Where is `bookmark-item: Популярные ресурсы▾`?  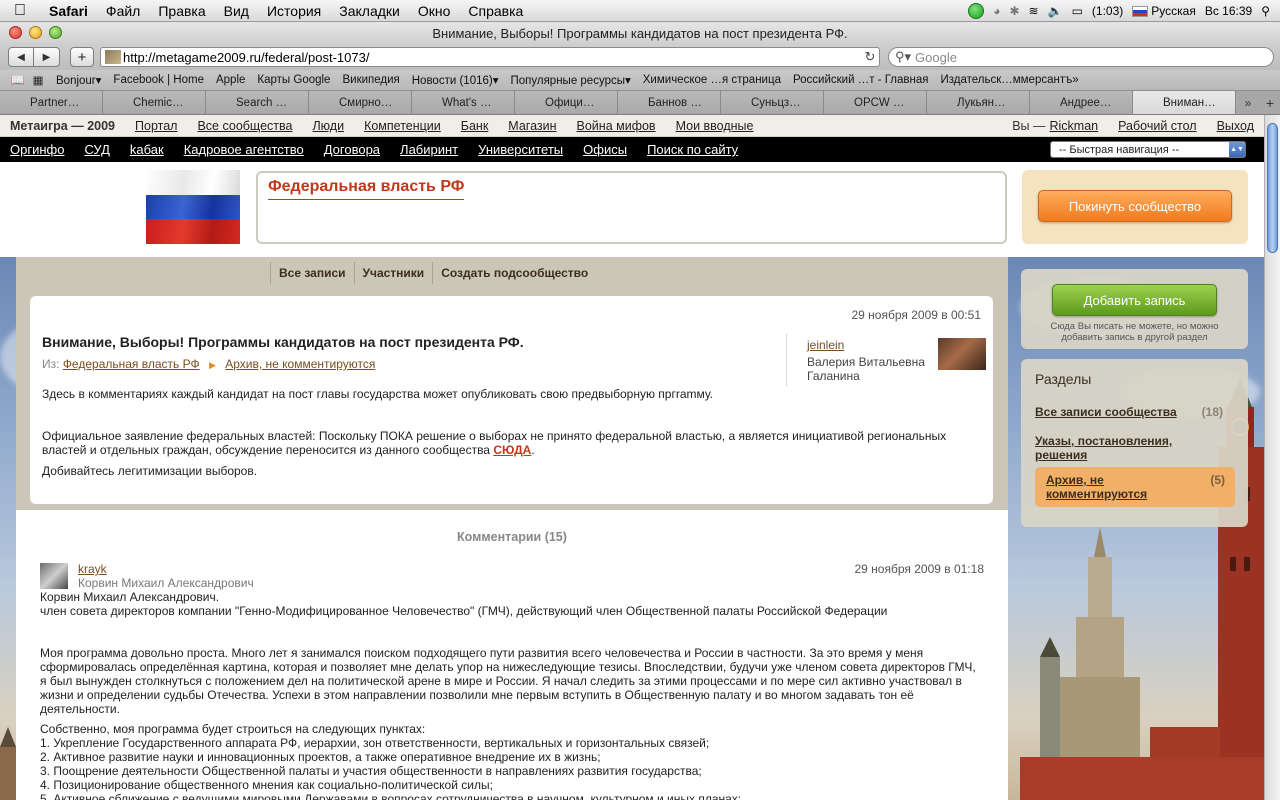 bookmark-item: Популярные ресурсы▾ is located at coordinates (570, 80).